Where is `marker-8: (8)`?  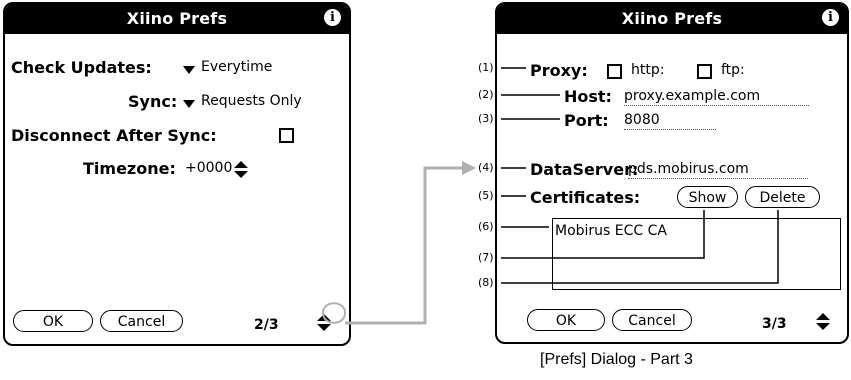 marker-8: (8) is located at coordinates (486, 282).